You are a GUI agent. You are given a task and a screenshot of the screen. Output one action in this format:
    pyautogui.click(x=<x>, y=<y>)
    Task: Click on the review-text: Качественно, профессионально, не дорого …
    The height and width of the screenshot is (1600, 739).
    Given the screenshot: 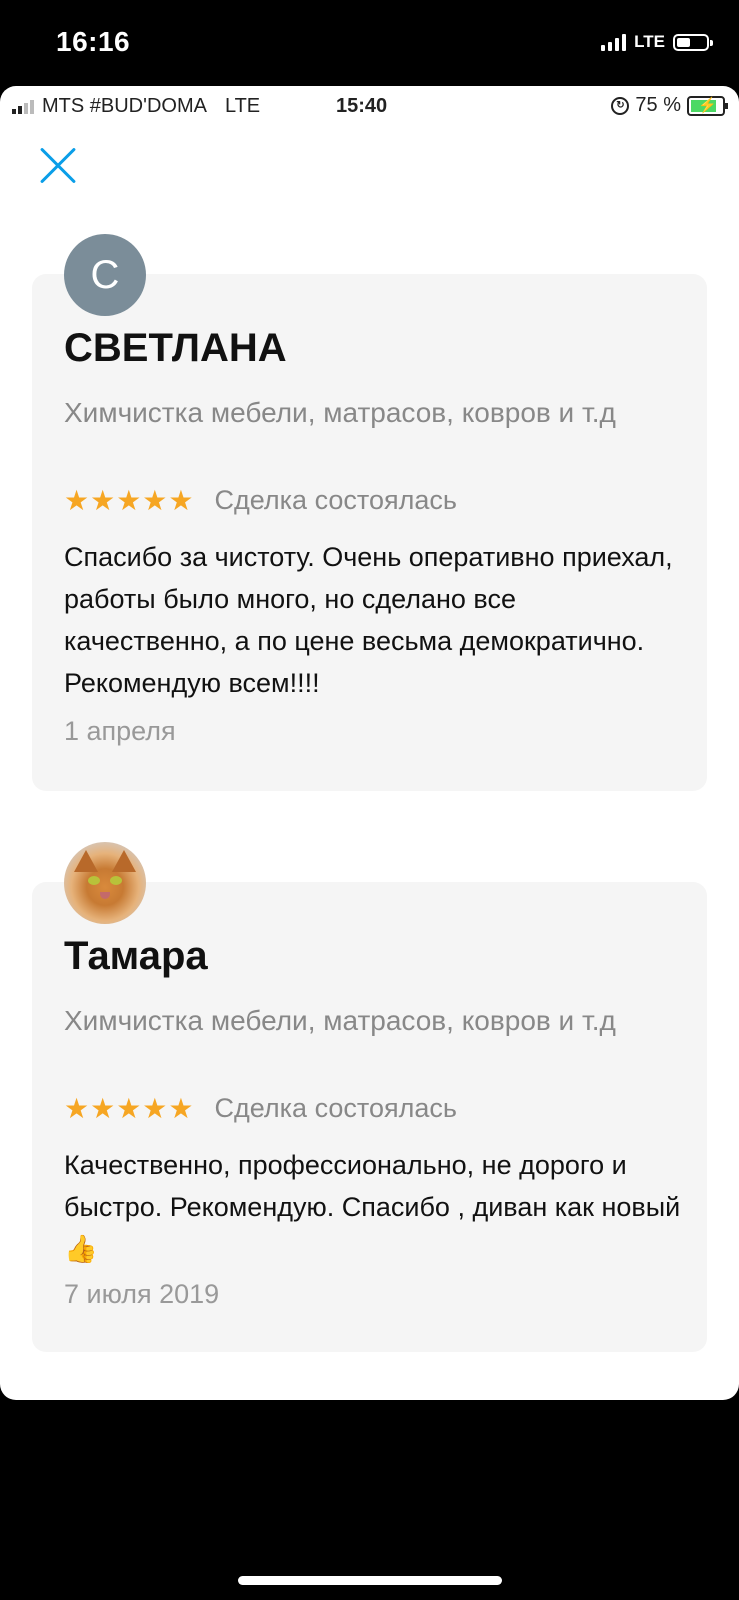 What is the action you would take?
    pyautogui.click(x=372, y=1207)
    